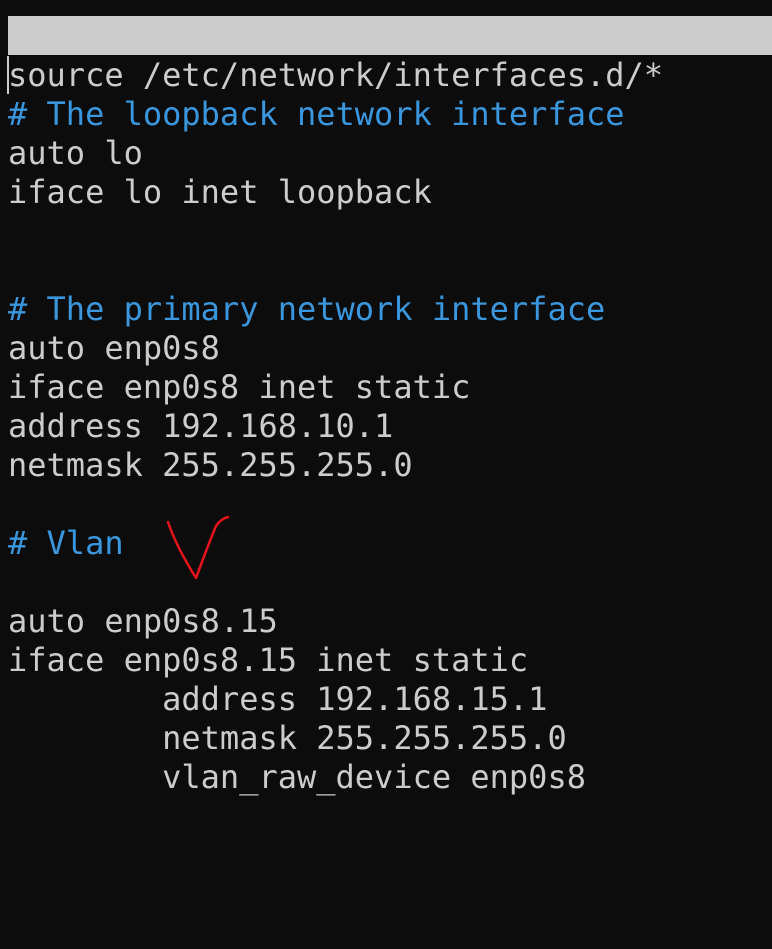 Image resolution: width=772 pixels, height=949 pixels. I want to click on editor-line-primary-comment: # The primary network interface, so click(335, 309).